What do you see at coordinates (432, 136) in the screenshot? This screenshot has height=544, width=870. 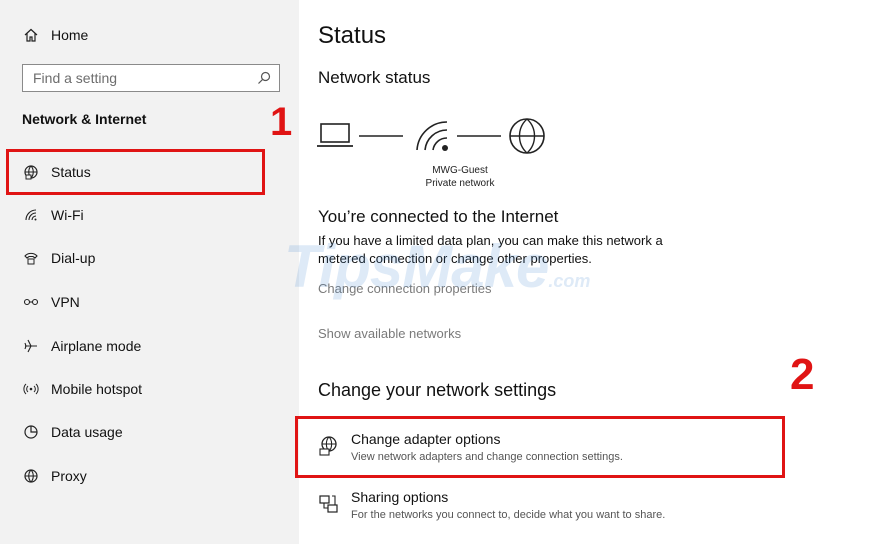 I see `wifi-signal-icon` at bounding box center [432, 136].